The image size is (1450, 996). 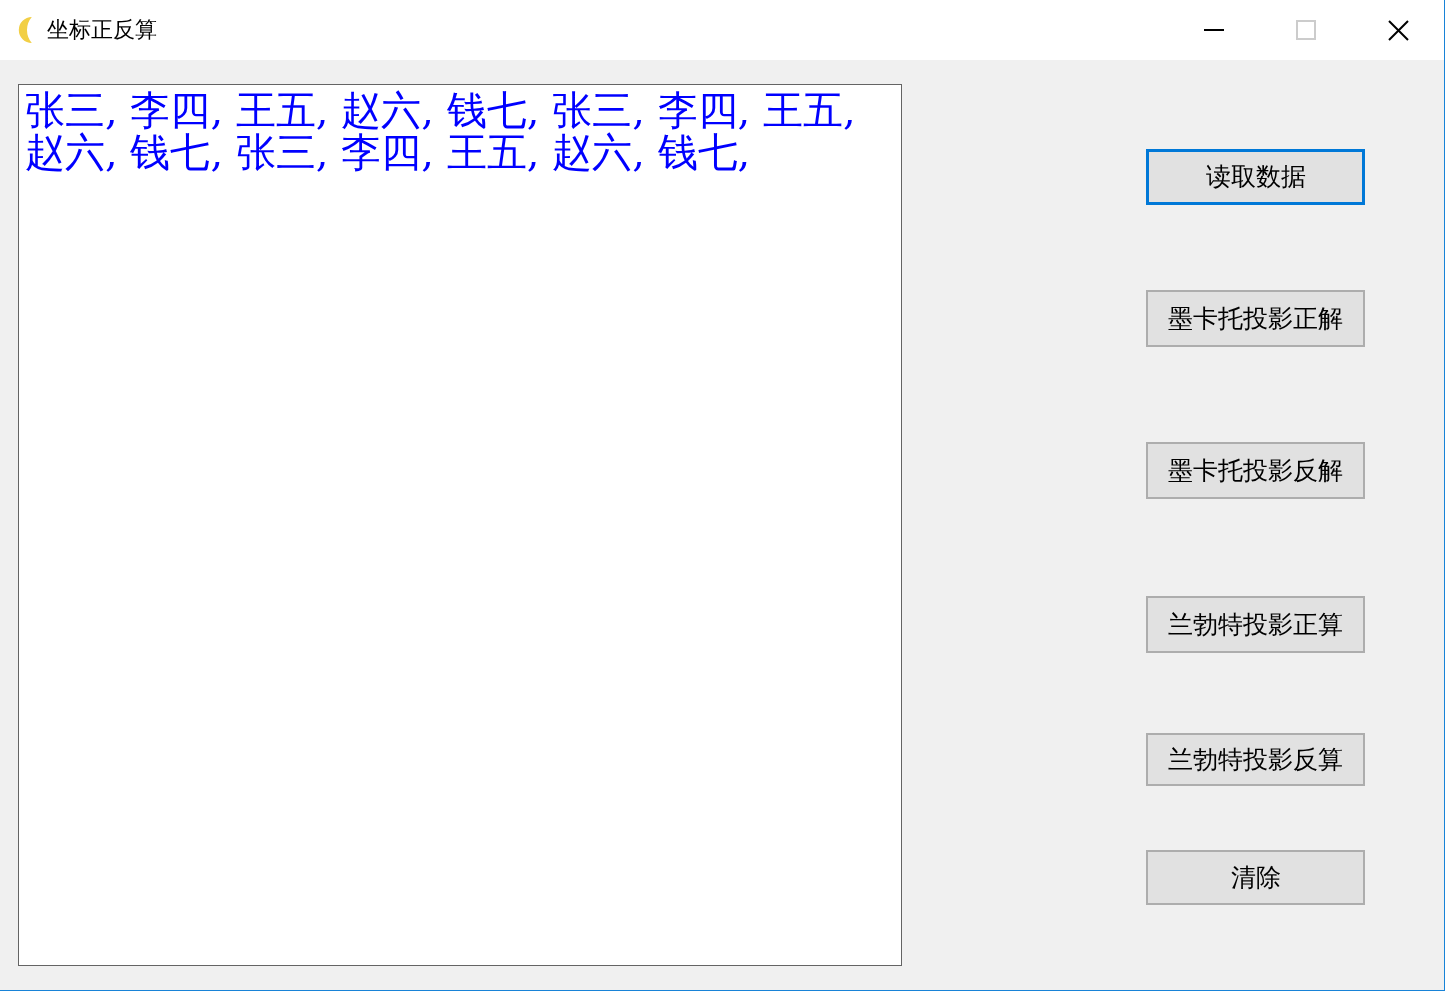 I want to click on action-button: 墨卡托投影正解, so click(x=1255, y=318).